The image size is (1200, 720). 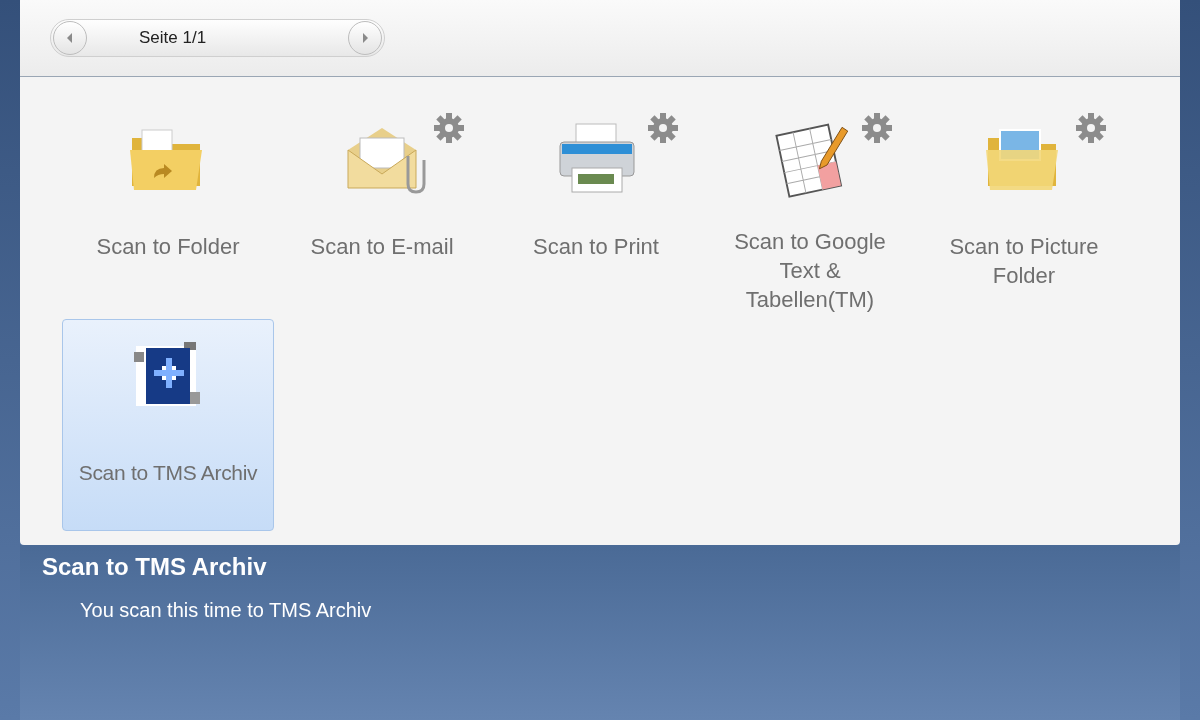 What do you see at coordinates (168, 247) in the screenshot?
I see `action-label: Scan to Folder` at bounding box center [168, 247].